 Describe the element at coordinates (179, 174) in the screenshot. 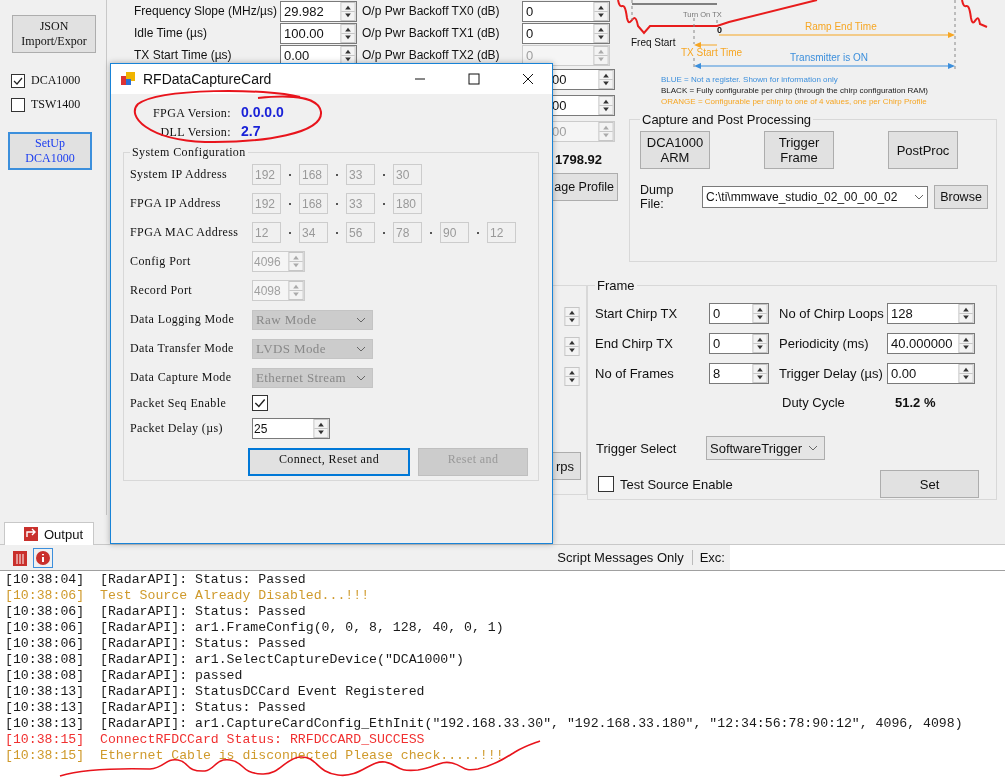

I see `field-label: System IP Address` at that location.